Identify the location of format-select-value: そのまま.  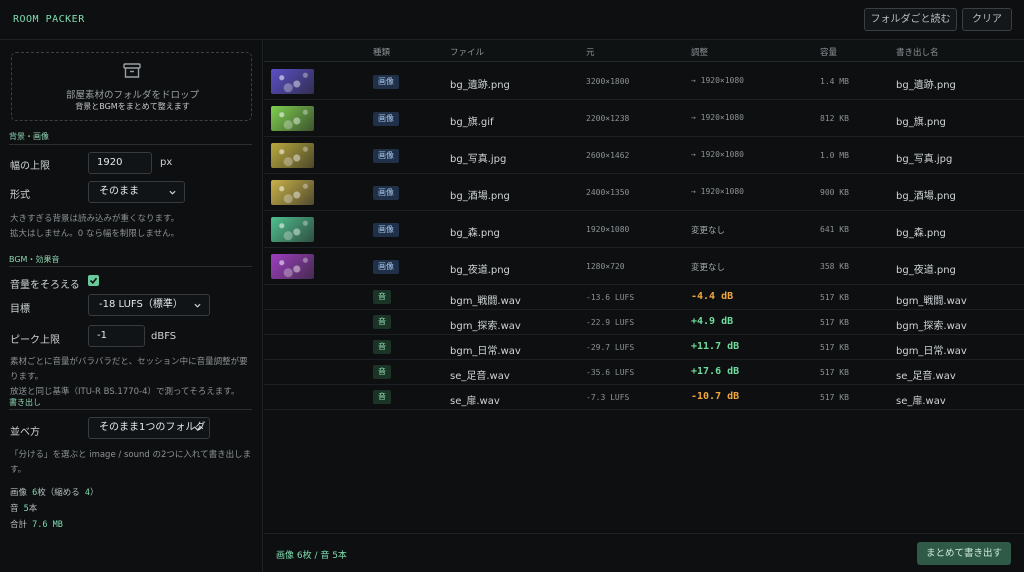
(119, 191).